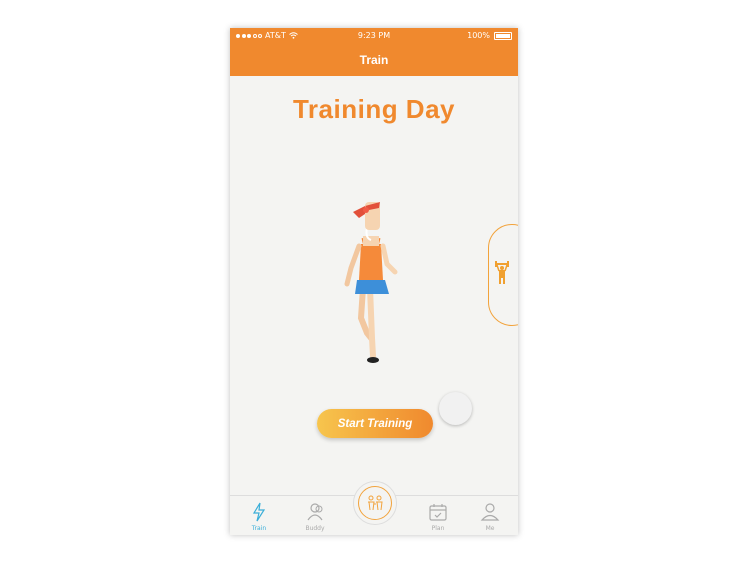  Describe the element at coordinates (490, 512) in the screenshot. I see `person-icon` at that location.